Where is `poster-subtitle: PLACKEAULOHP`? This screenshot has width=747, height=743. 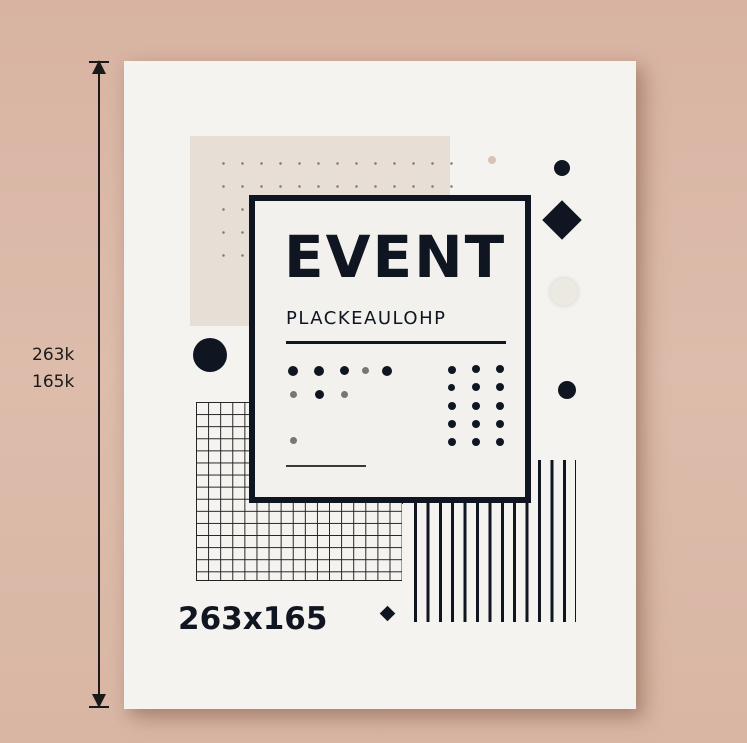 poster-subtitle: PLACKEAULOHP is located at coordinates (366, 318).